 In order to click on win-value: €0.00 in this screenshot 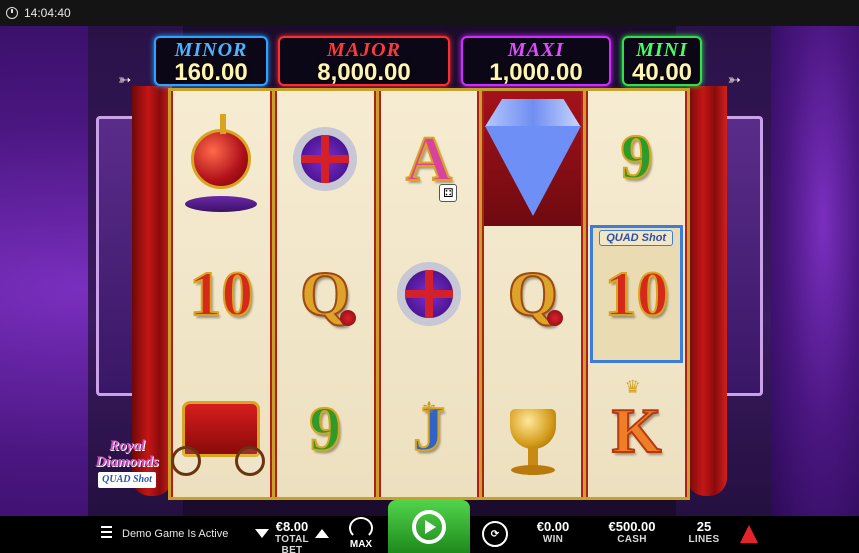, I will do `click(553, 526)`.